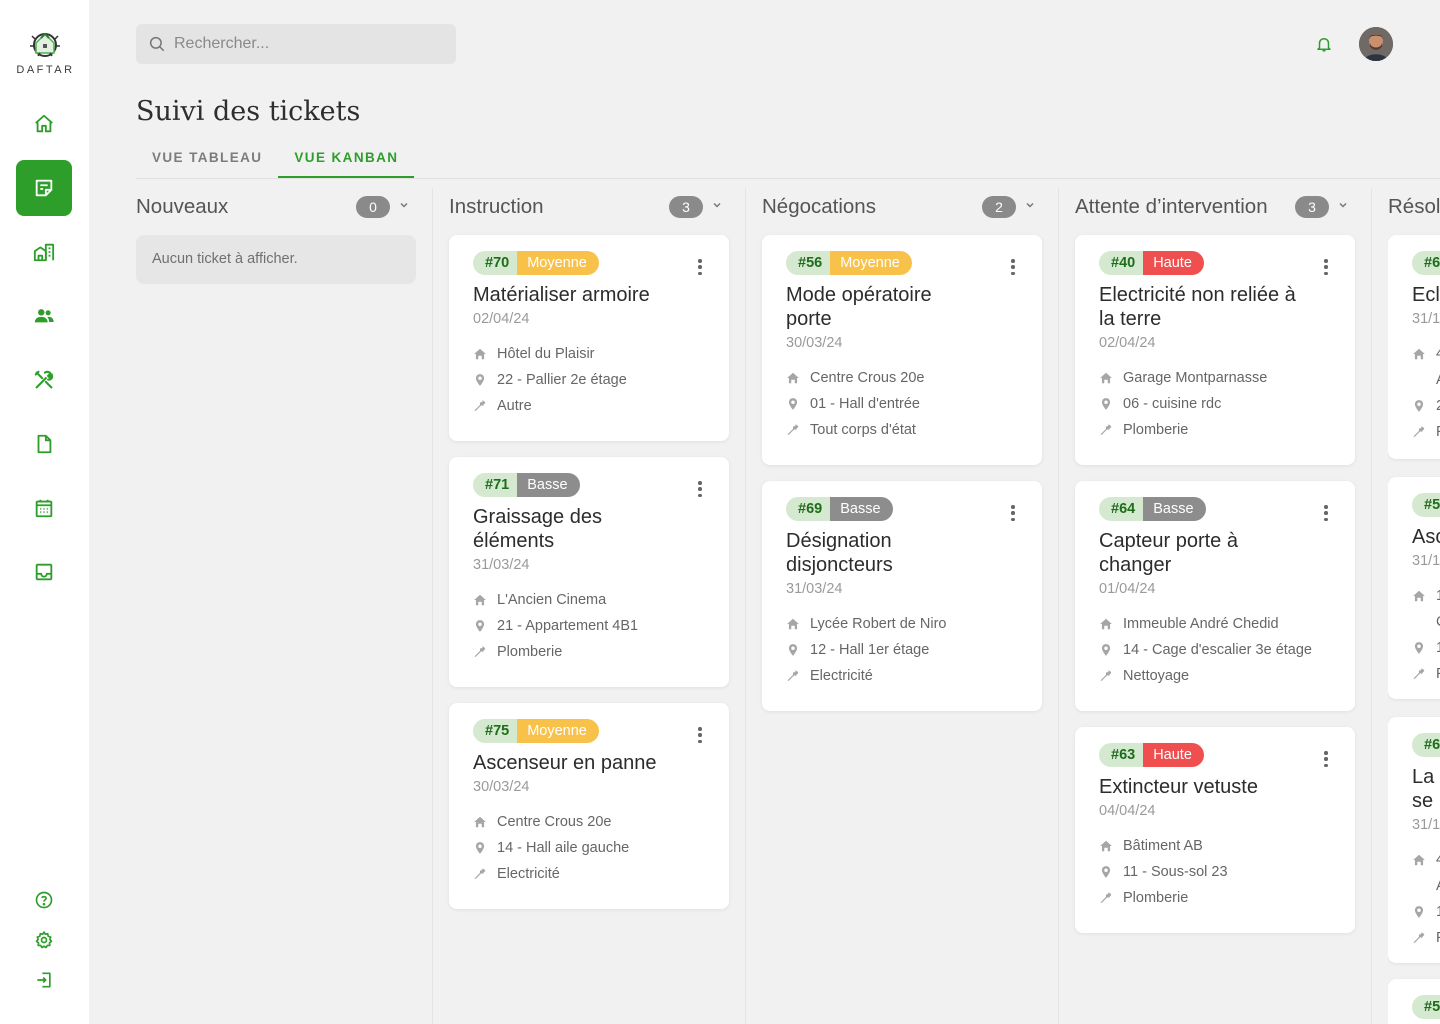 This screenshot has width=1440, height=1024. What do you see at coordinates (1324, 44) in the screenshot?
I see `notifications-button` at bounding box center [1324, 44].